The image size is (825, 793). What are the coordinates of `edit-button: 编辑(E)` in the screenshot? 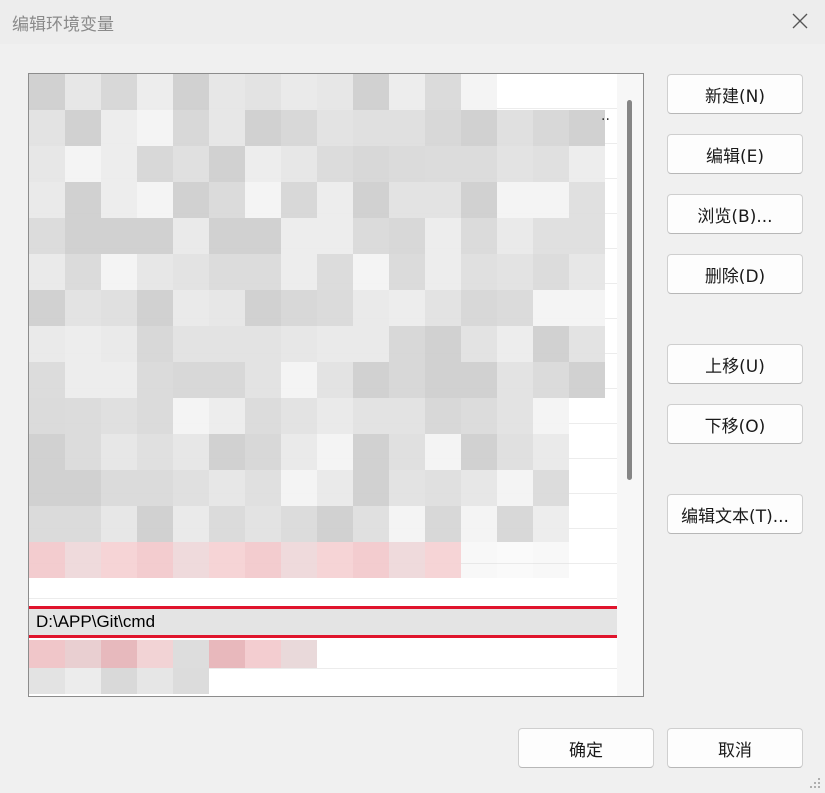 It's located at (735, 154).